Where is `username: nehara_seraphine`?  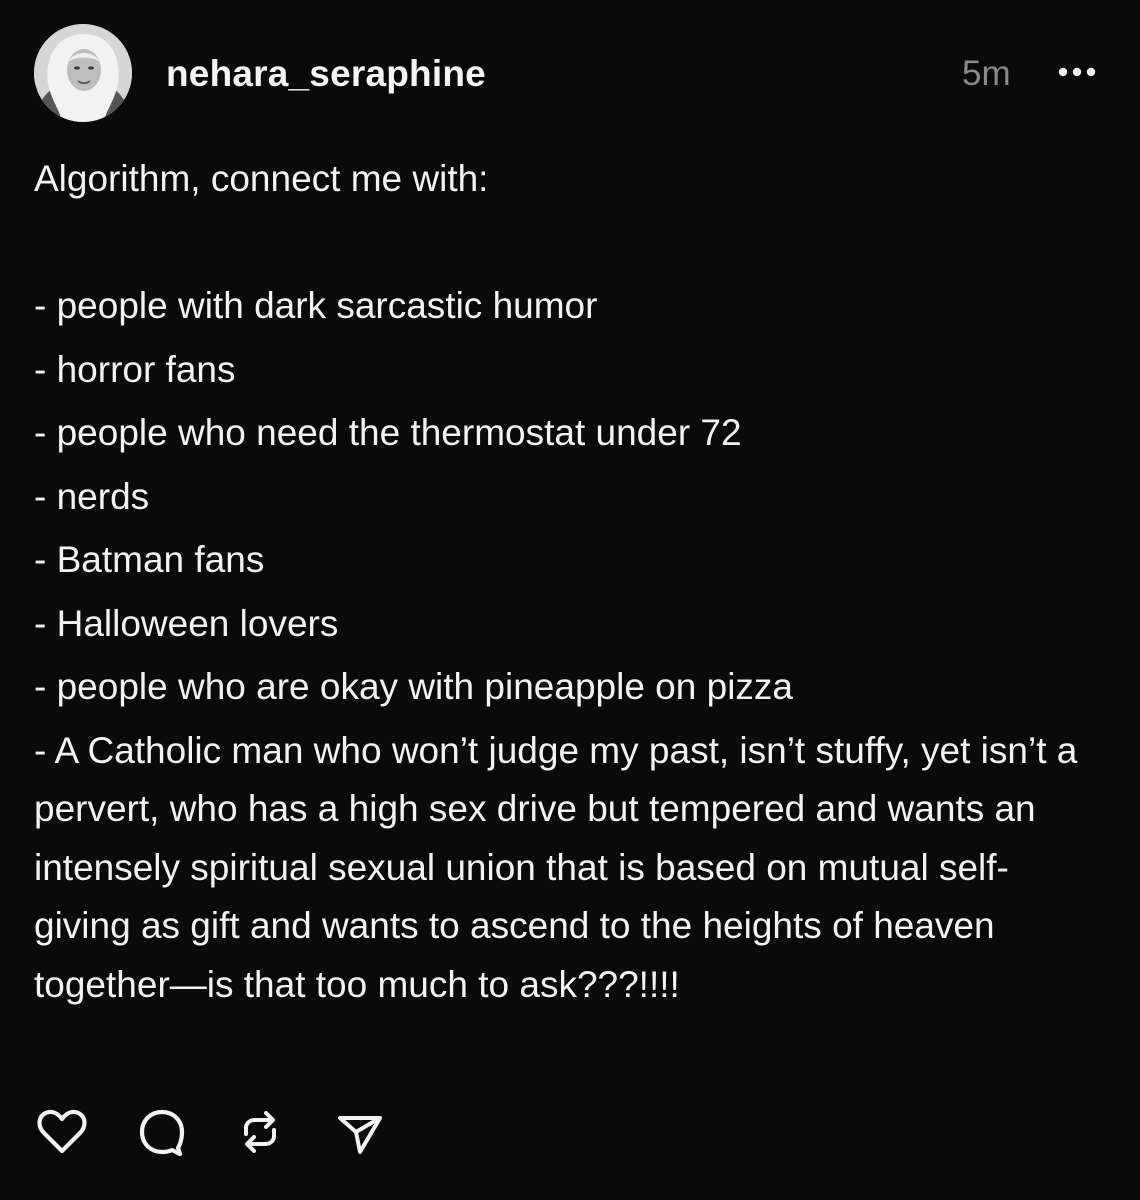
username: nehara_seraphine is located at coordinates (326, 74).